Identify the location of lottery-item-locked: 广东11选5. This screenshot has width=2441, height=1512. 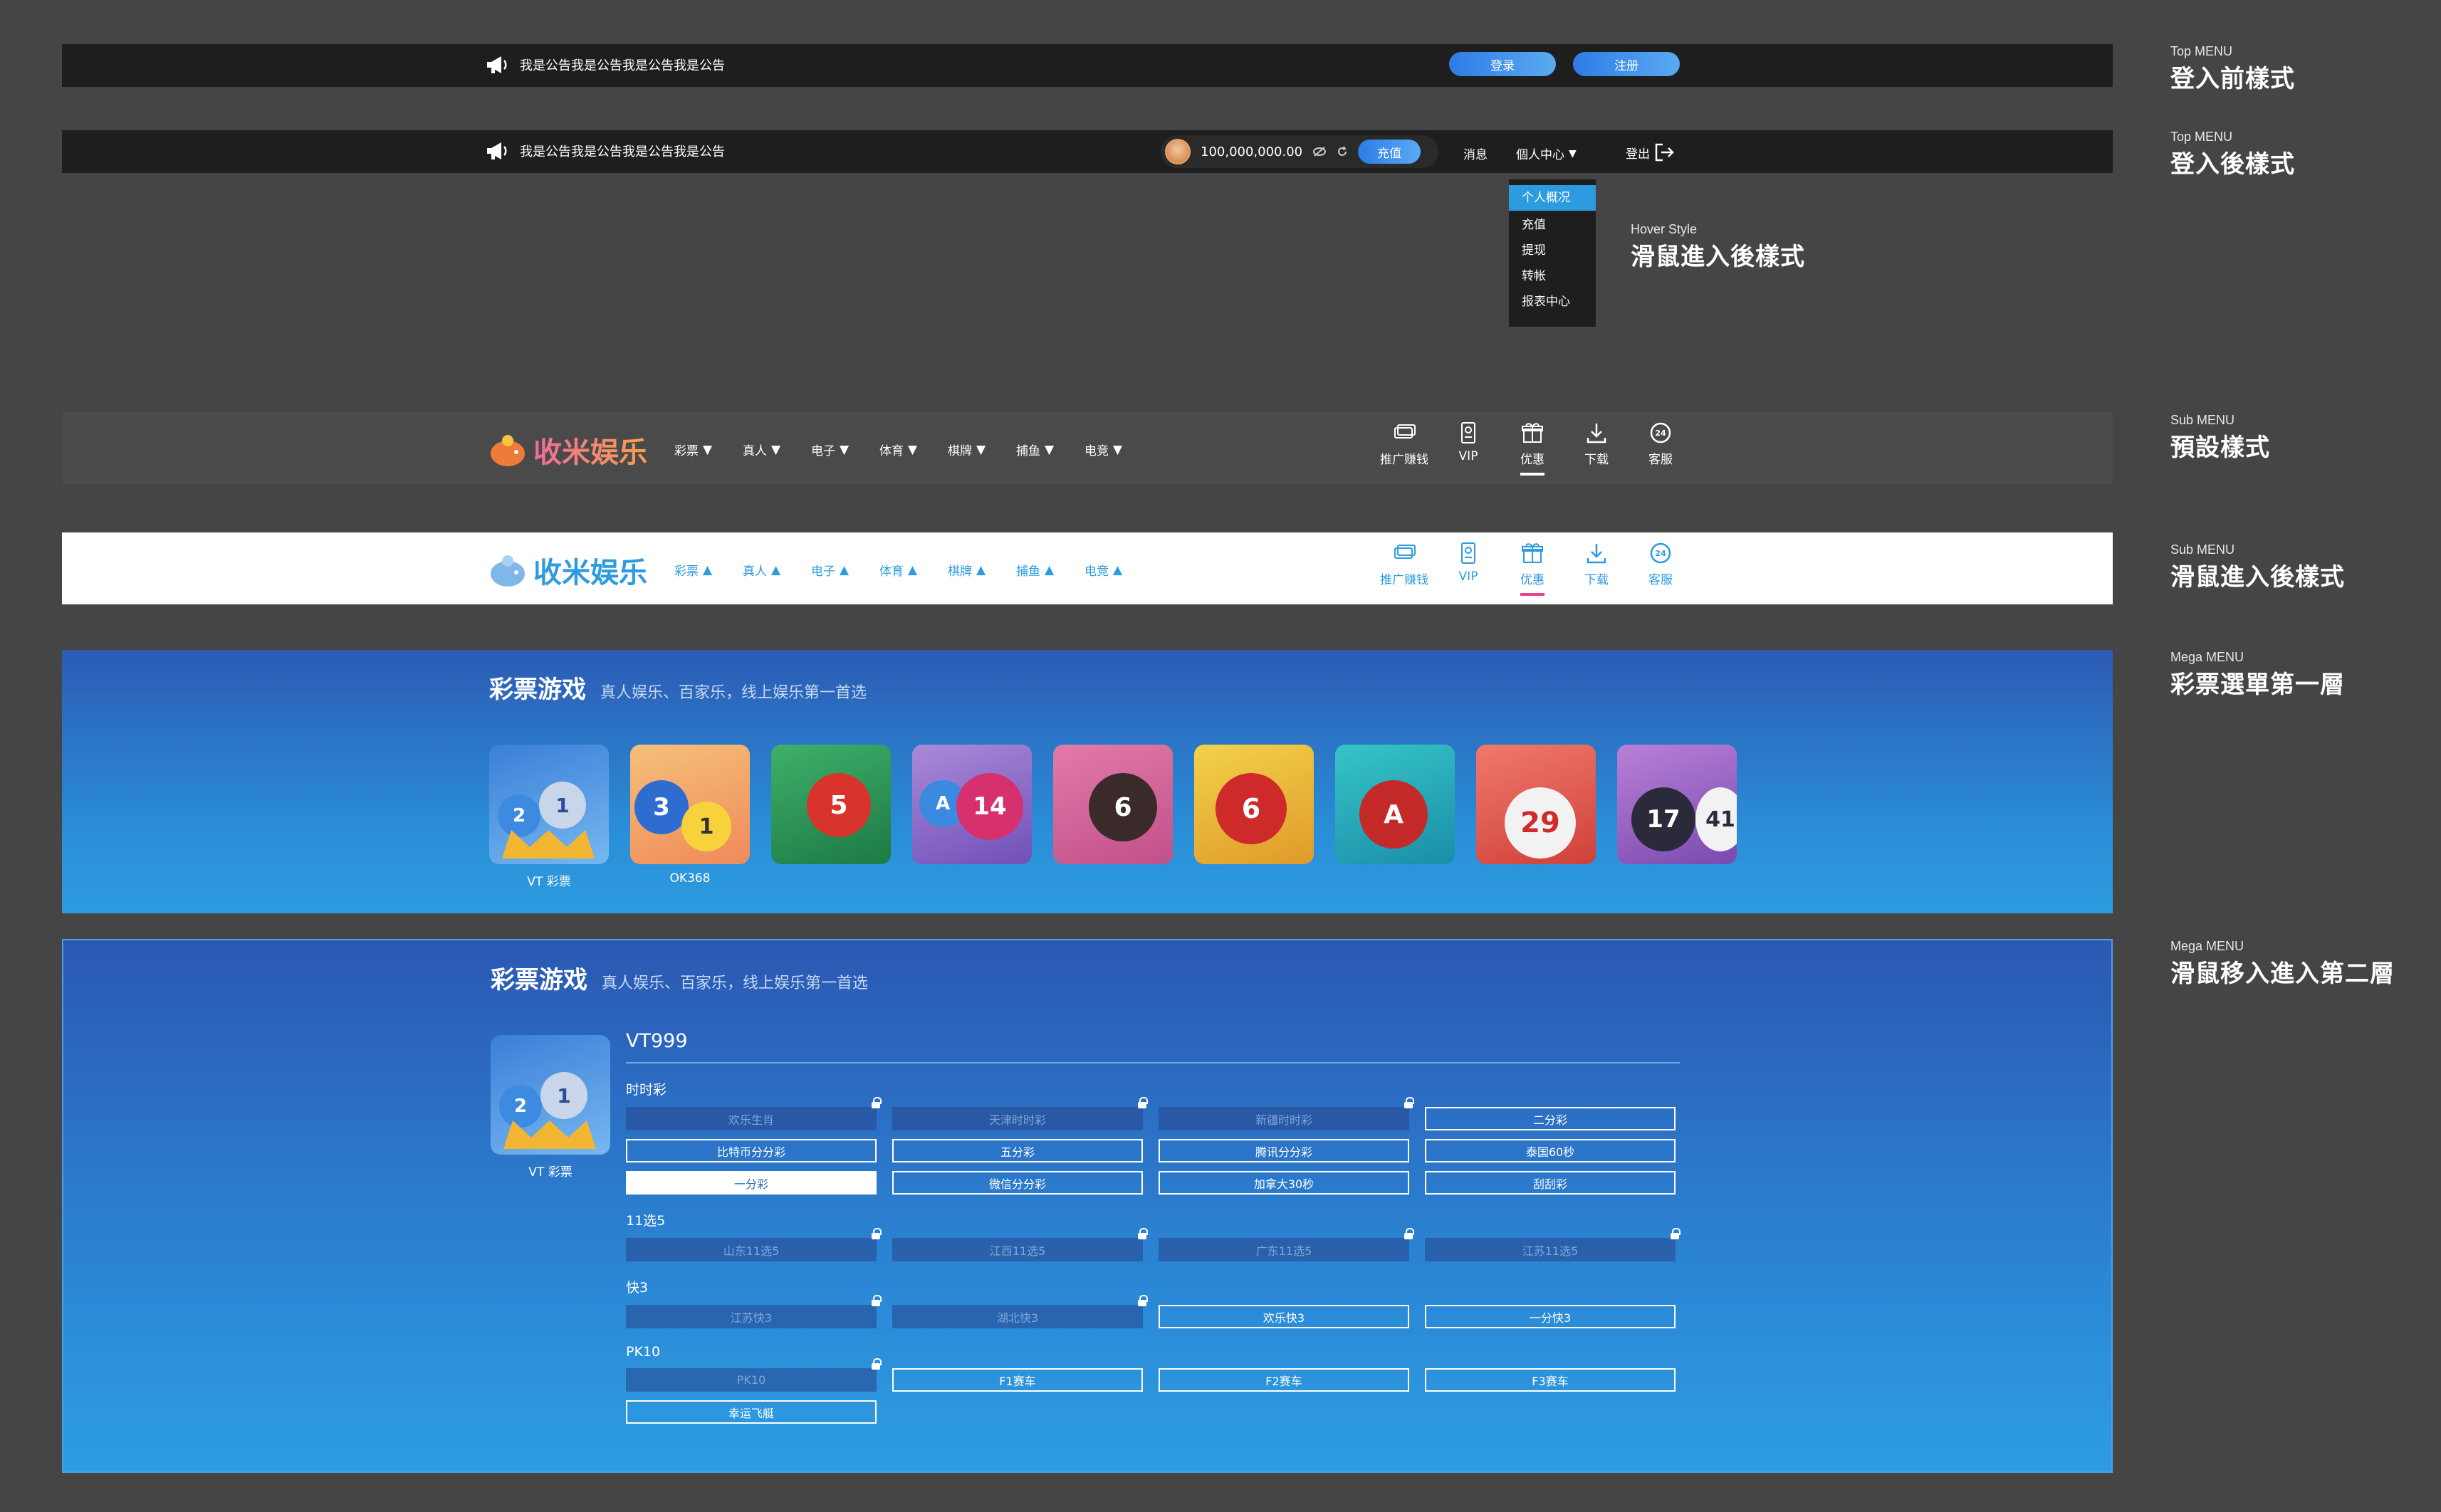
(1286, 1244).